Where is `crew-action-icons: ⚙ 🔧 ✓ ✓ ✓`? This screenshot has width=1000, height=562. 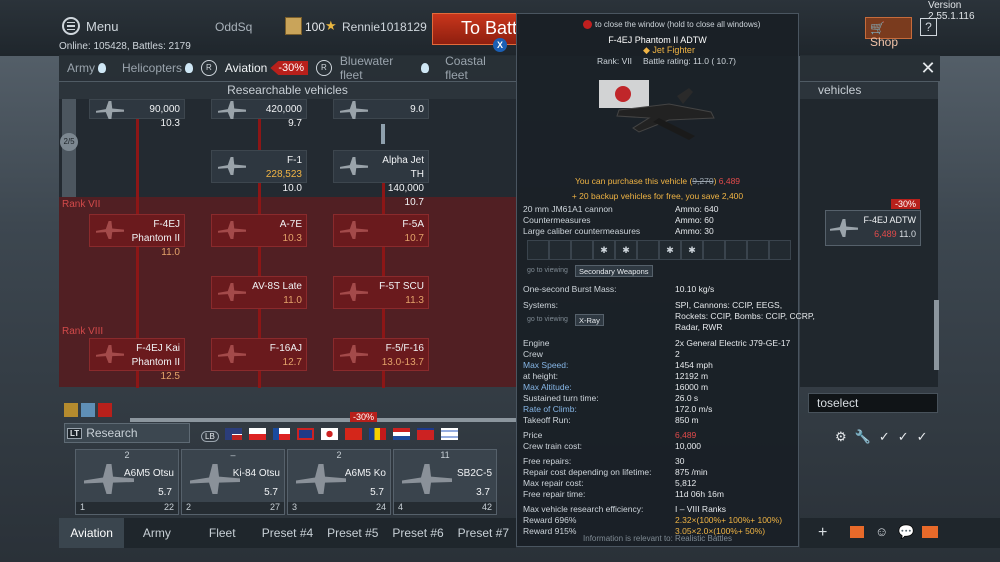 crew-action-icons: ⚙ 🔧 ✓ ✓ ✓ is located at coordinates (886, 437).